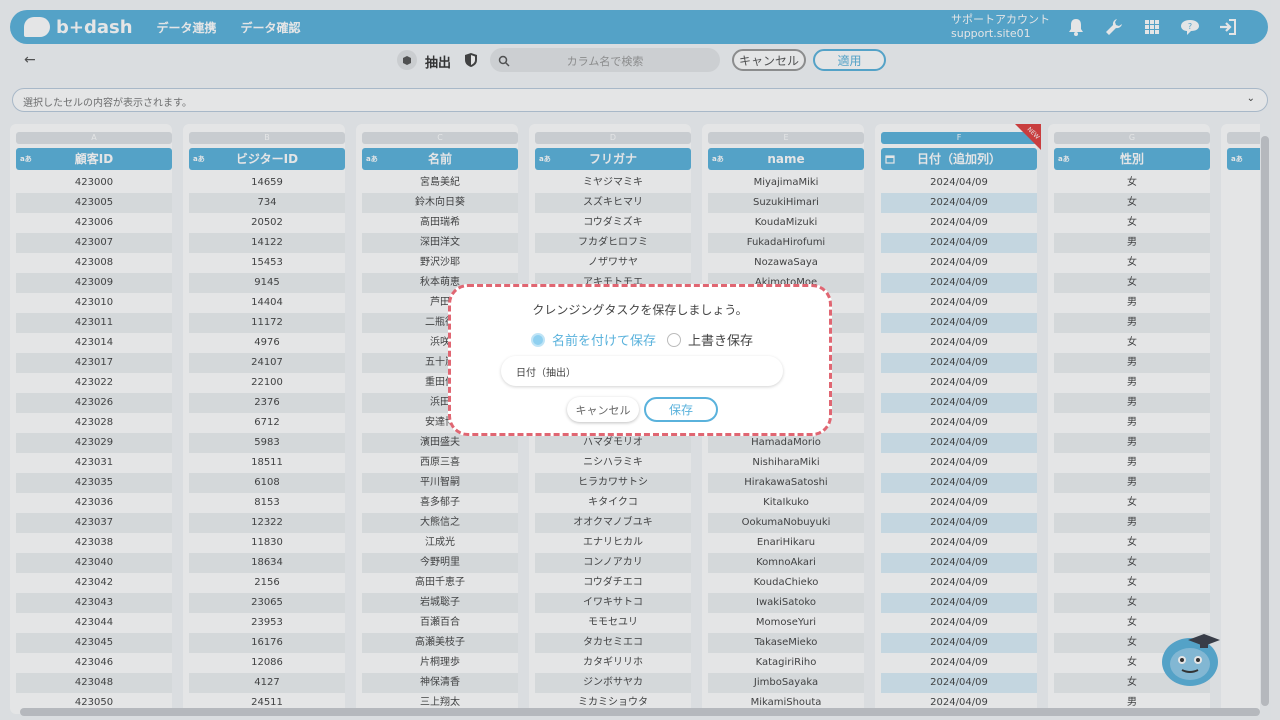 This screenshot has width=1280, height=720. Describe the element at coordinates (642, 371) in the screenshot. I see `task-name-input: 日付（抽出）` at that location.